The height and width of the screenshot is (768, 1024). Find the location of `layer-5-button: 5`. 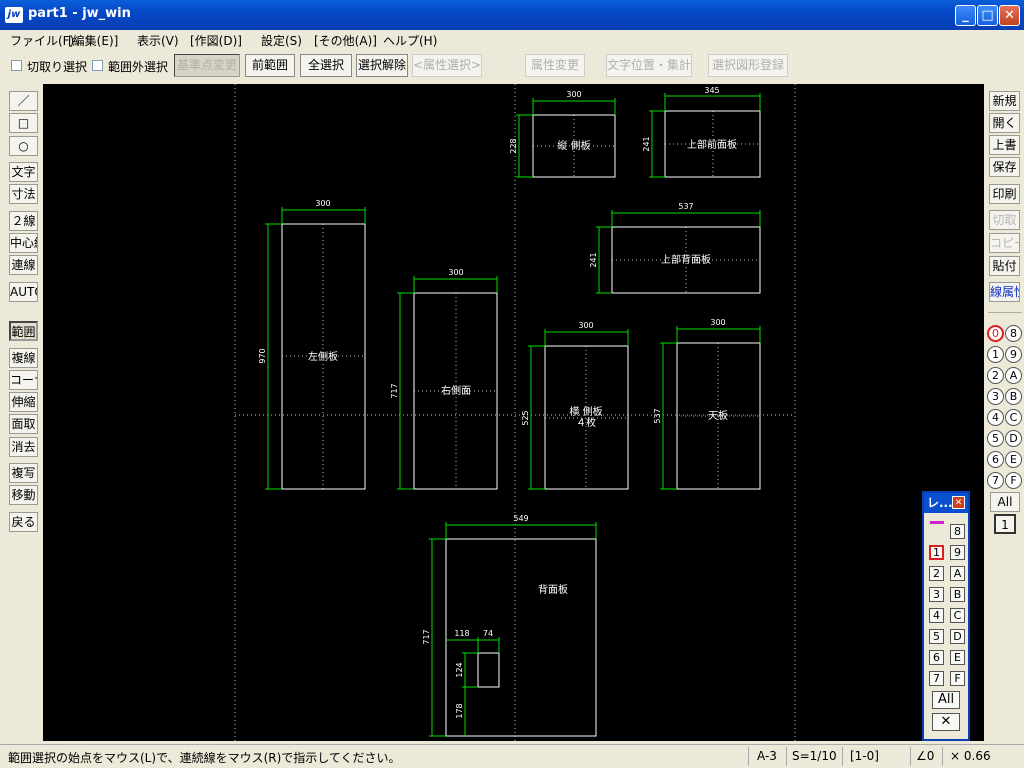

layer-5-button: 5 is located at coordinates (995, 438).